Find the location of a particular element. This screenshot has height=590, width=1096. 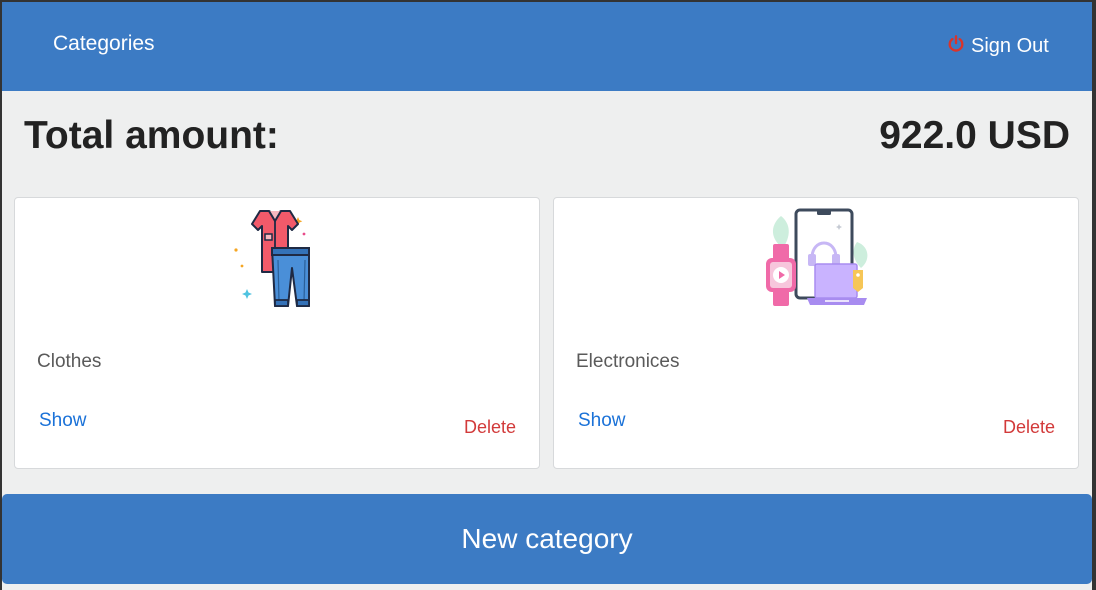

total-amount-label: Total amount: is located at coordinates (151, 135).